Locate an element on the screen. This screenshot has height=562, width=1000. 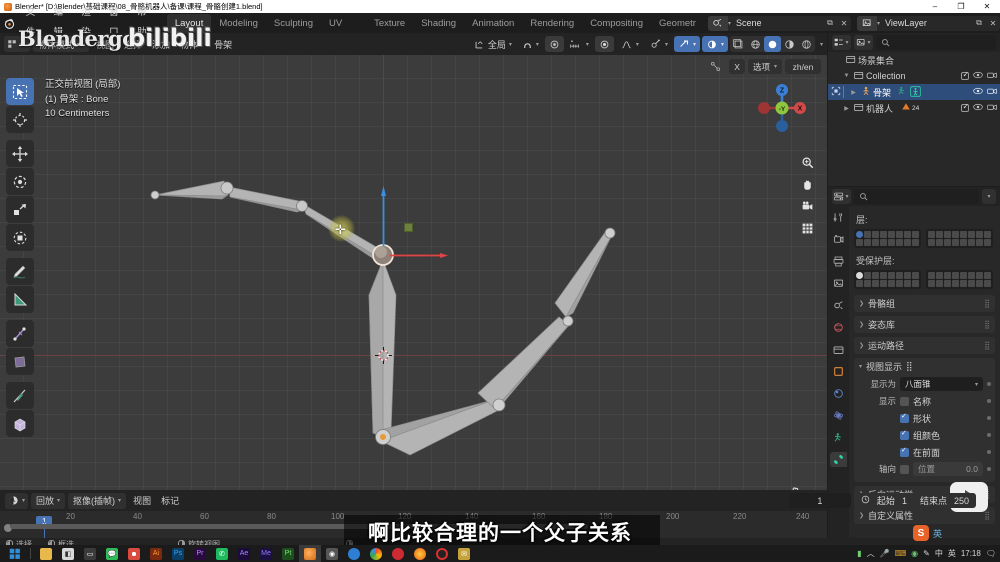
object-tab is located at coordinates (838, 371).